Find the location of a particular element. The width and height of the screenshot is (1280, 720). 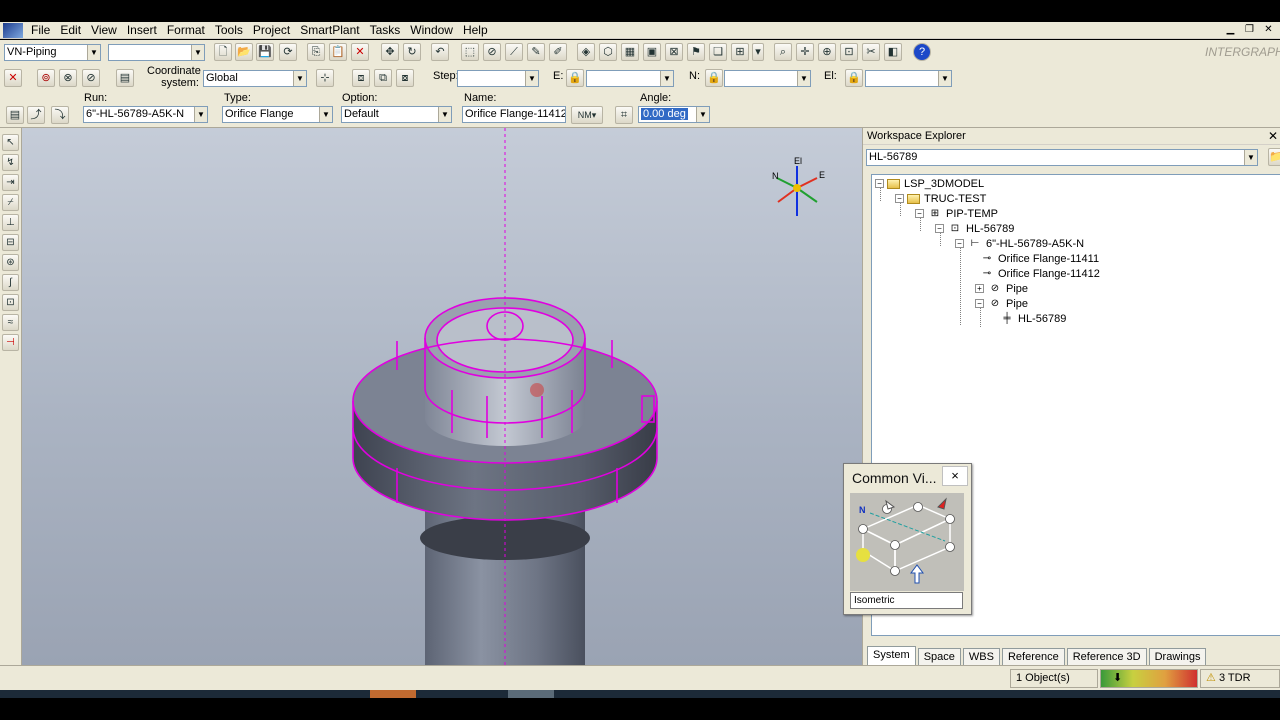

view-name-field: Isometric is located at coordinates (906, 600).